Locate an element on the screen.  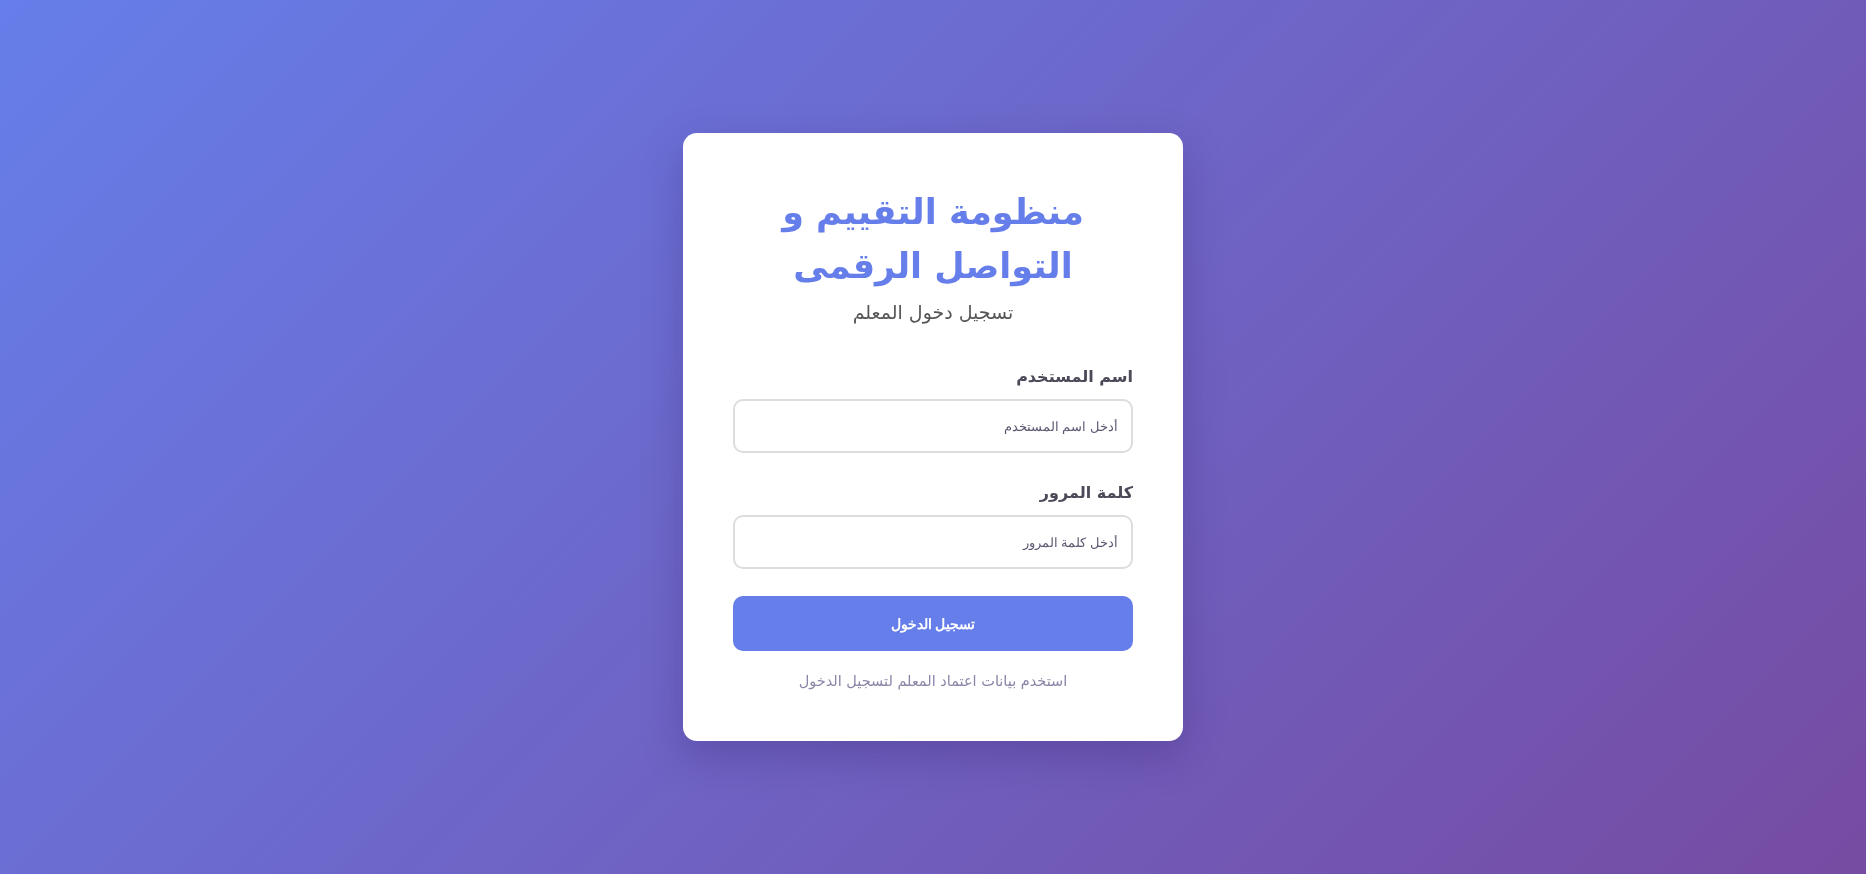
login-subtitle: تسجيل دخول المعلم is located at coordinates (933, 312).